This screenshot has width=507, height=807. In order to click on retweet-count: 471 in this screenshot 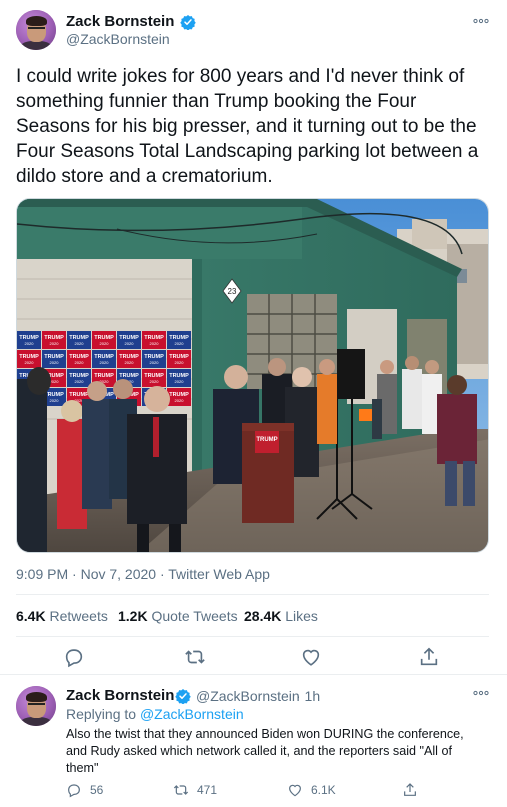, I will do `click(207, 790)`.